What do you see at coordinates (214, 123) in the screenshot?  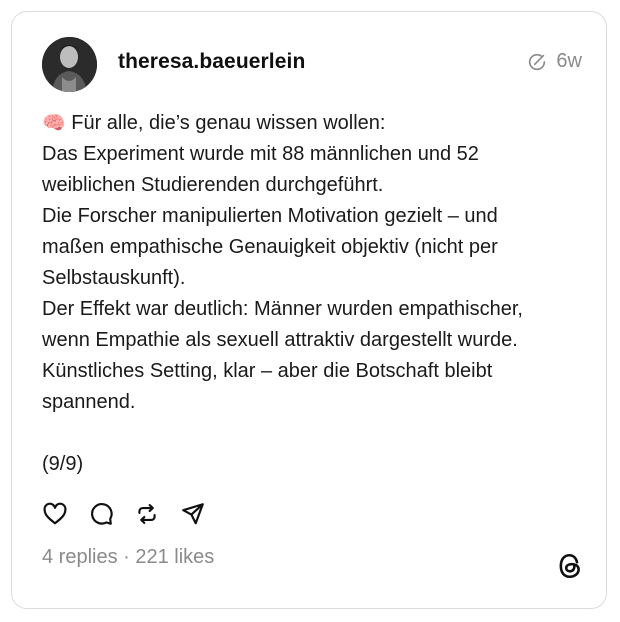 I see `post-line-1: 🧠 Für alle, die’s genau wissen wollen:` at bounding box center [214, 123].